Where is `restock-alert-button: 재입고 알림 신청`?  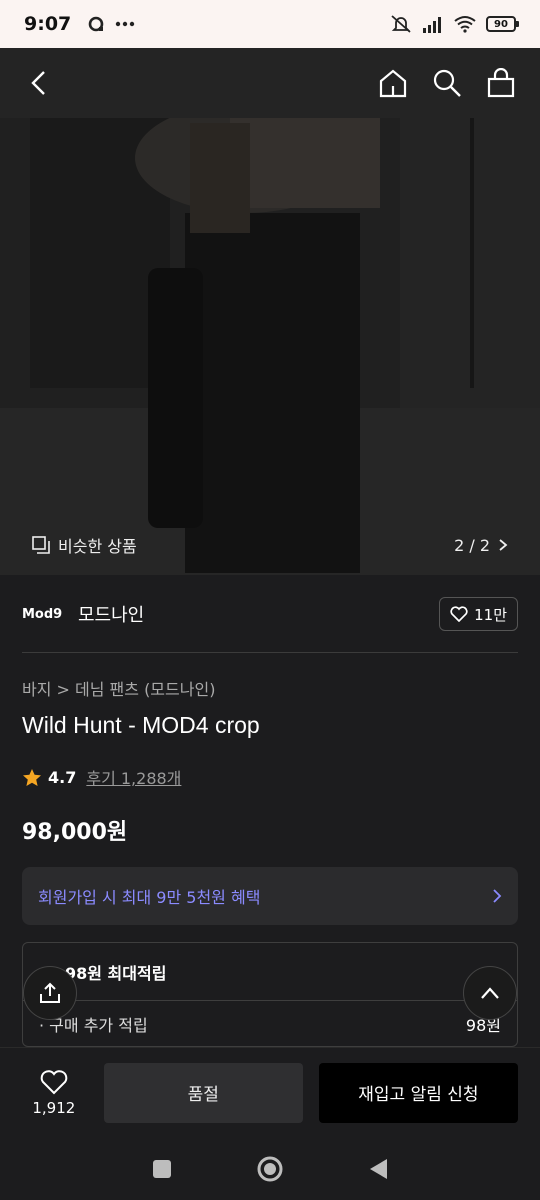
restock-alert-button: 재입고 알림 신청 is located at coordinates (418, 1092).